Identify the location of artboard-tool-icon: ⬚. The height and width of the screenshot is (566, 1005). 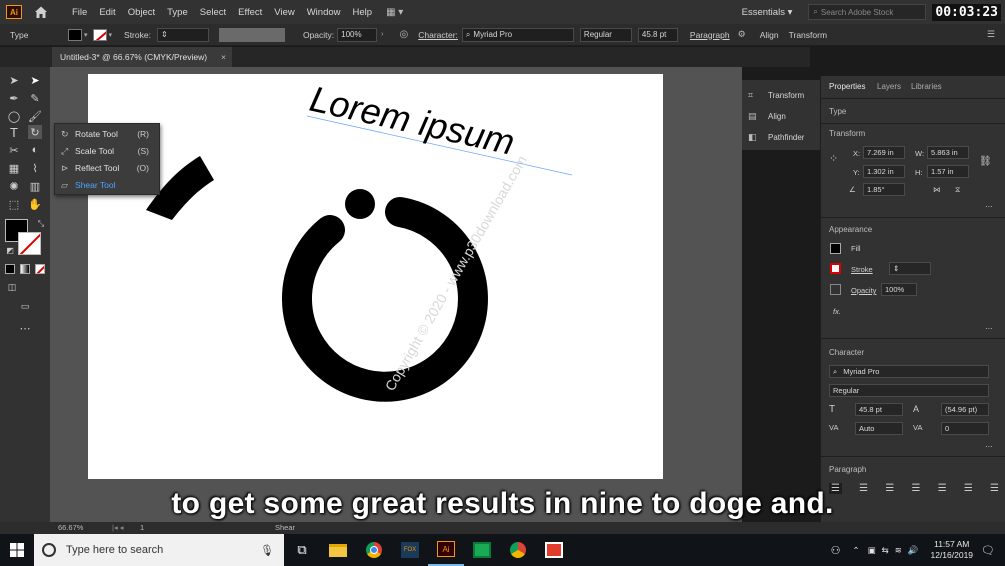
(14, 204).